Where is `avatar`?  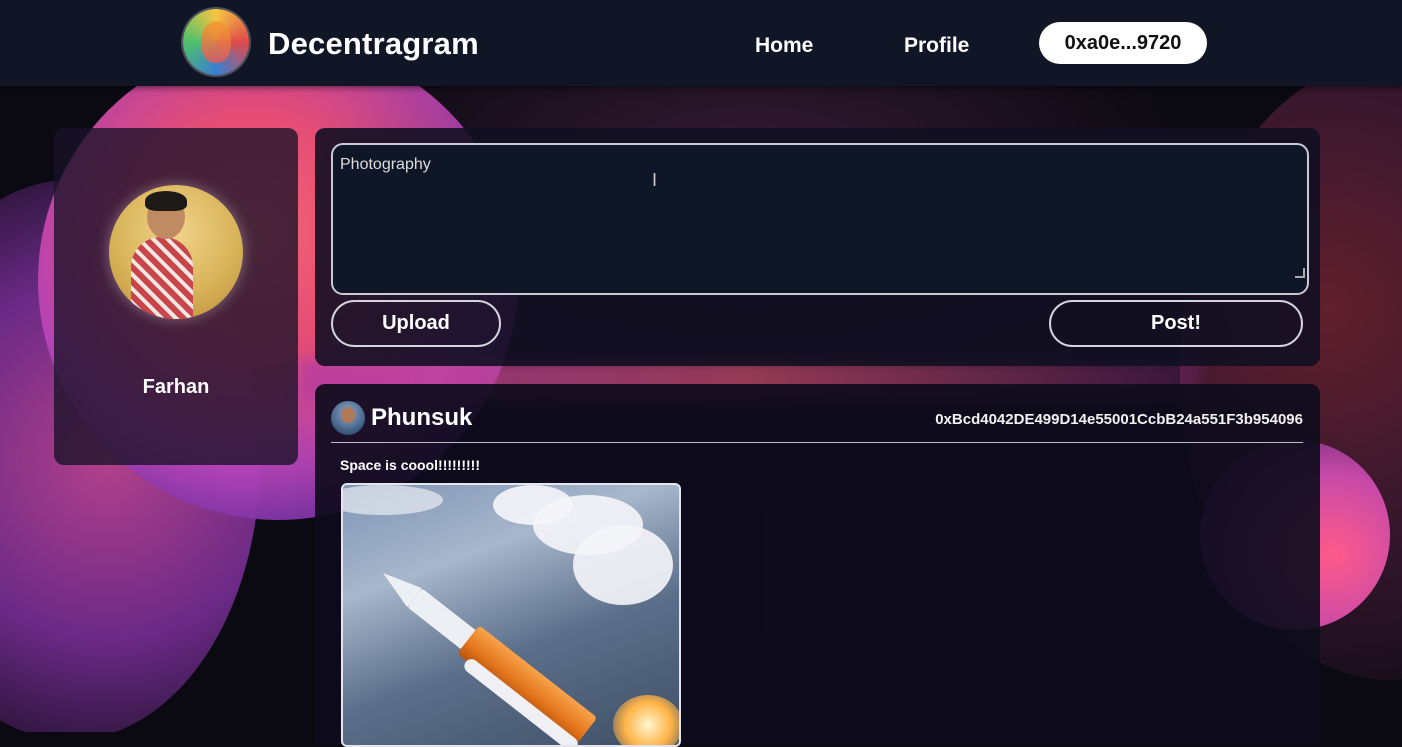
avatar is located at coordinates (176, 252).